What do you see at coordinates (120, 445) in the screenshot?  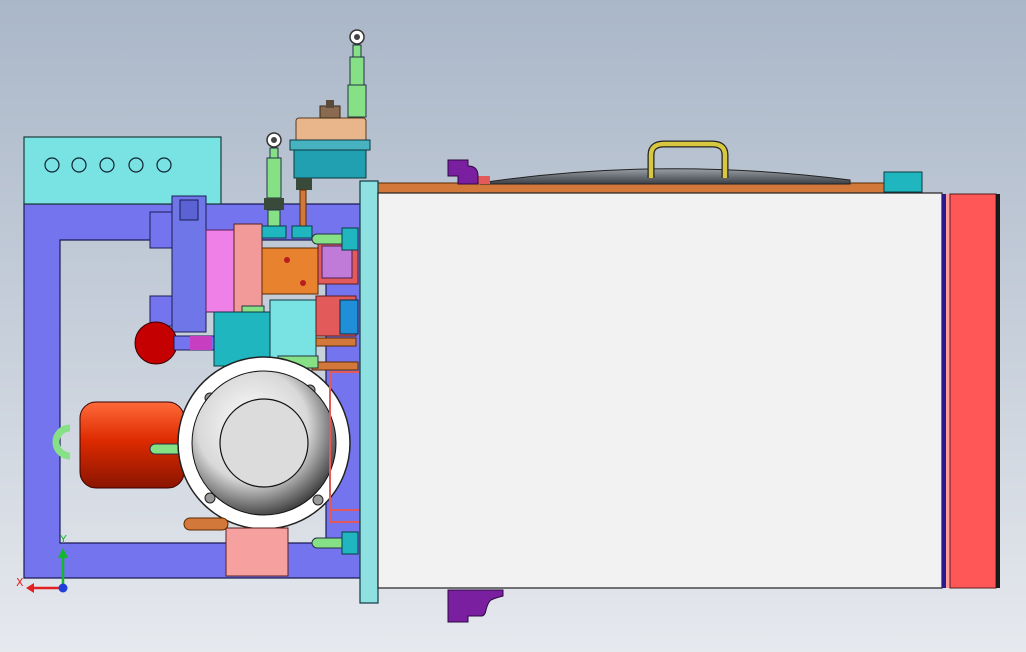 I see `electric-motor` at bounding box center [120, 445].